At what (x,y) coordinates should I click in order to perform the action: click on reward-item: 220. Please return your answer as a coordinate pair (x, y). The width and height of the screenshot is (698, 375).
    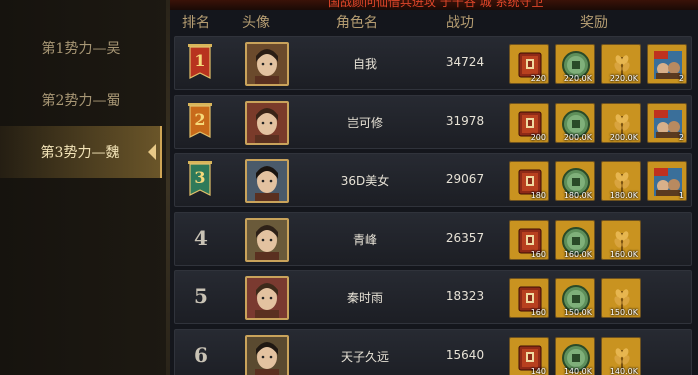
    Looking at the image, I should click on (529, 64).